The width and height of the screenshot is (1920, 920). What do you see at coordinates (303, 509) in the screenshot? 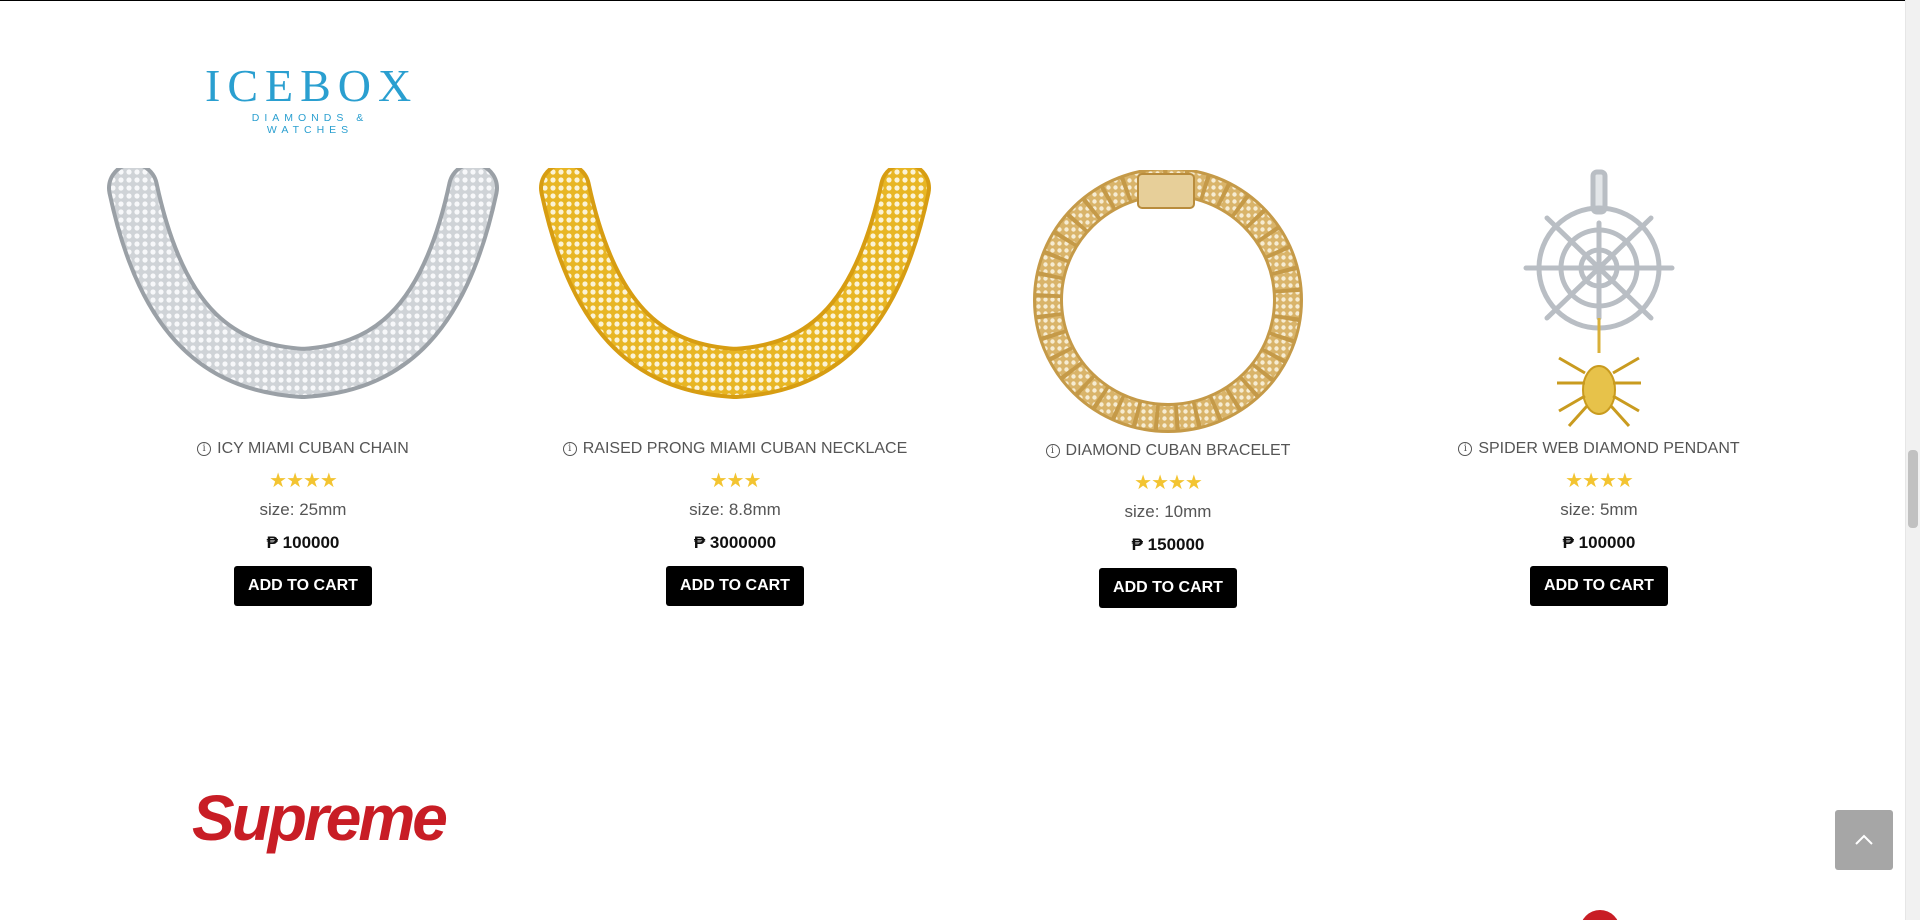
I see `product-size: size: 25mm` at bounding box center [303, 509].